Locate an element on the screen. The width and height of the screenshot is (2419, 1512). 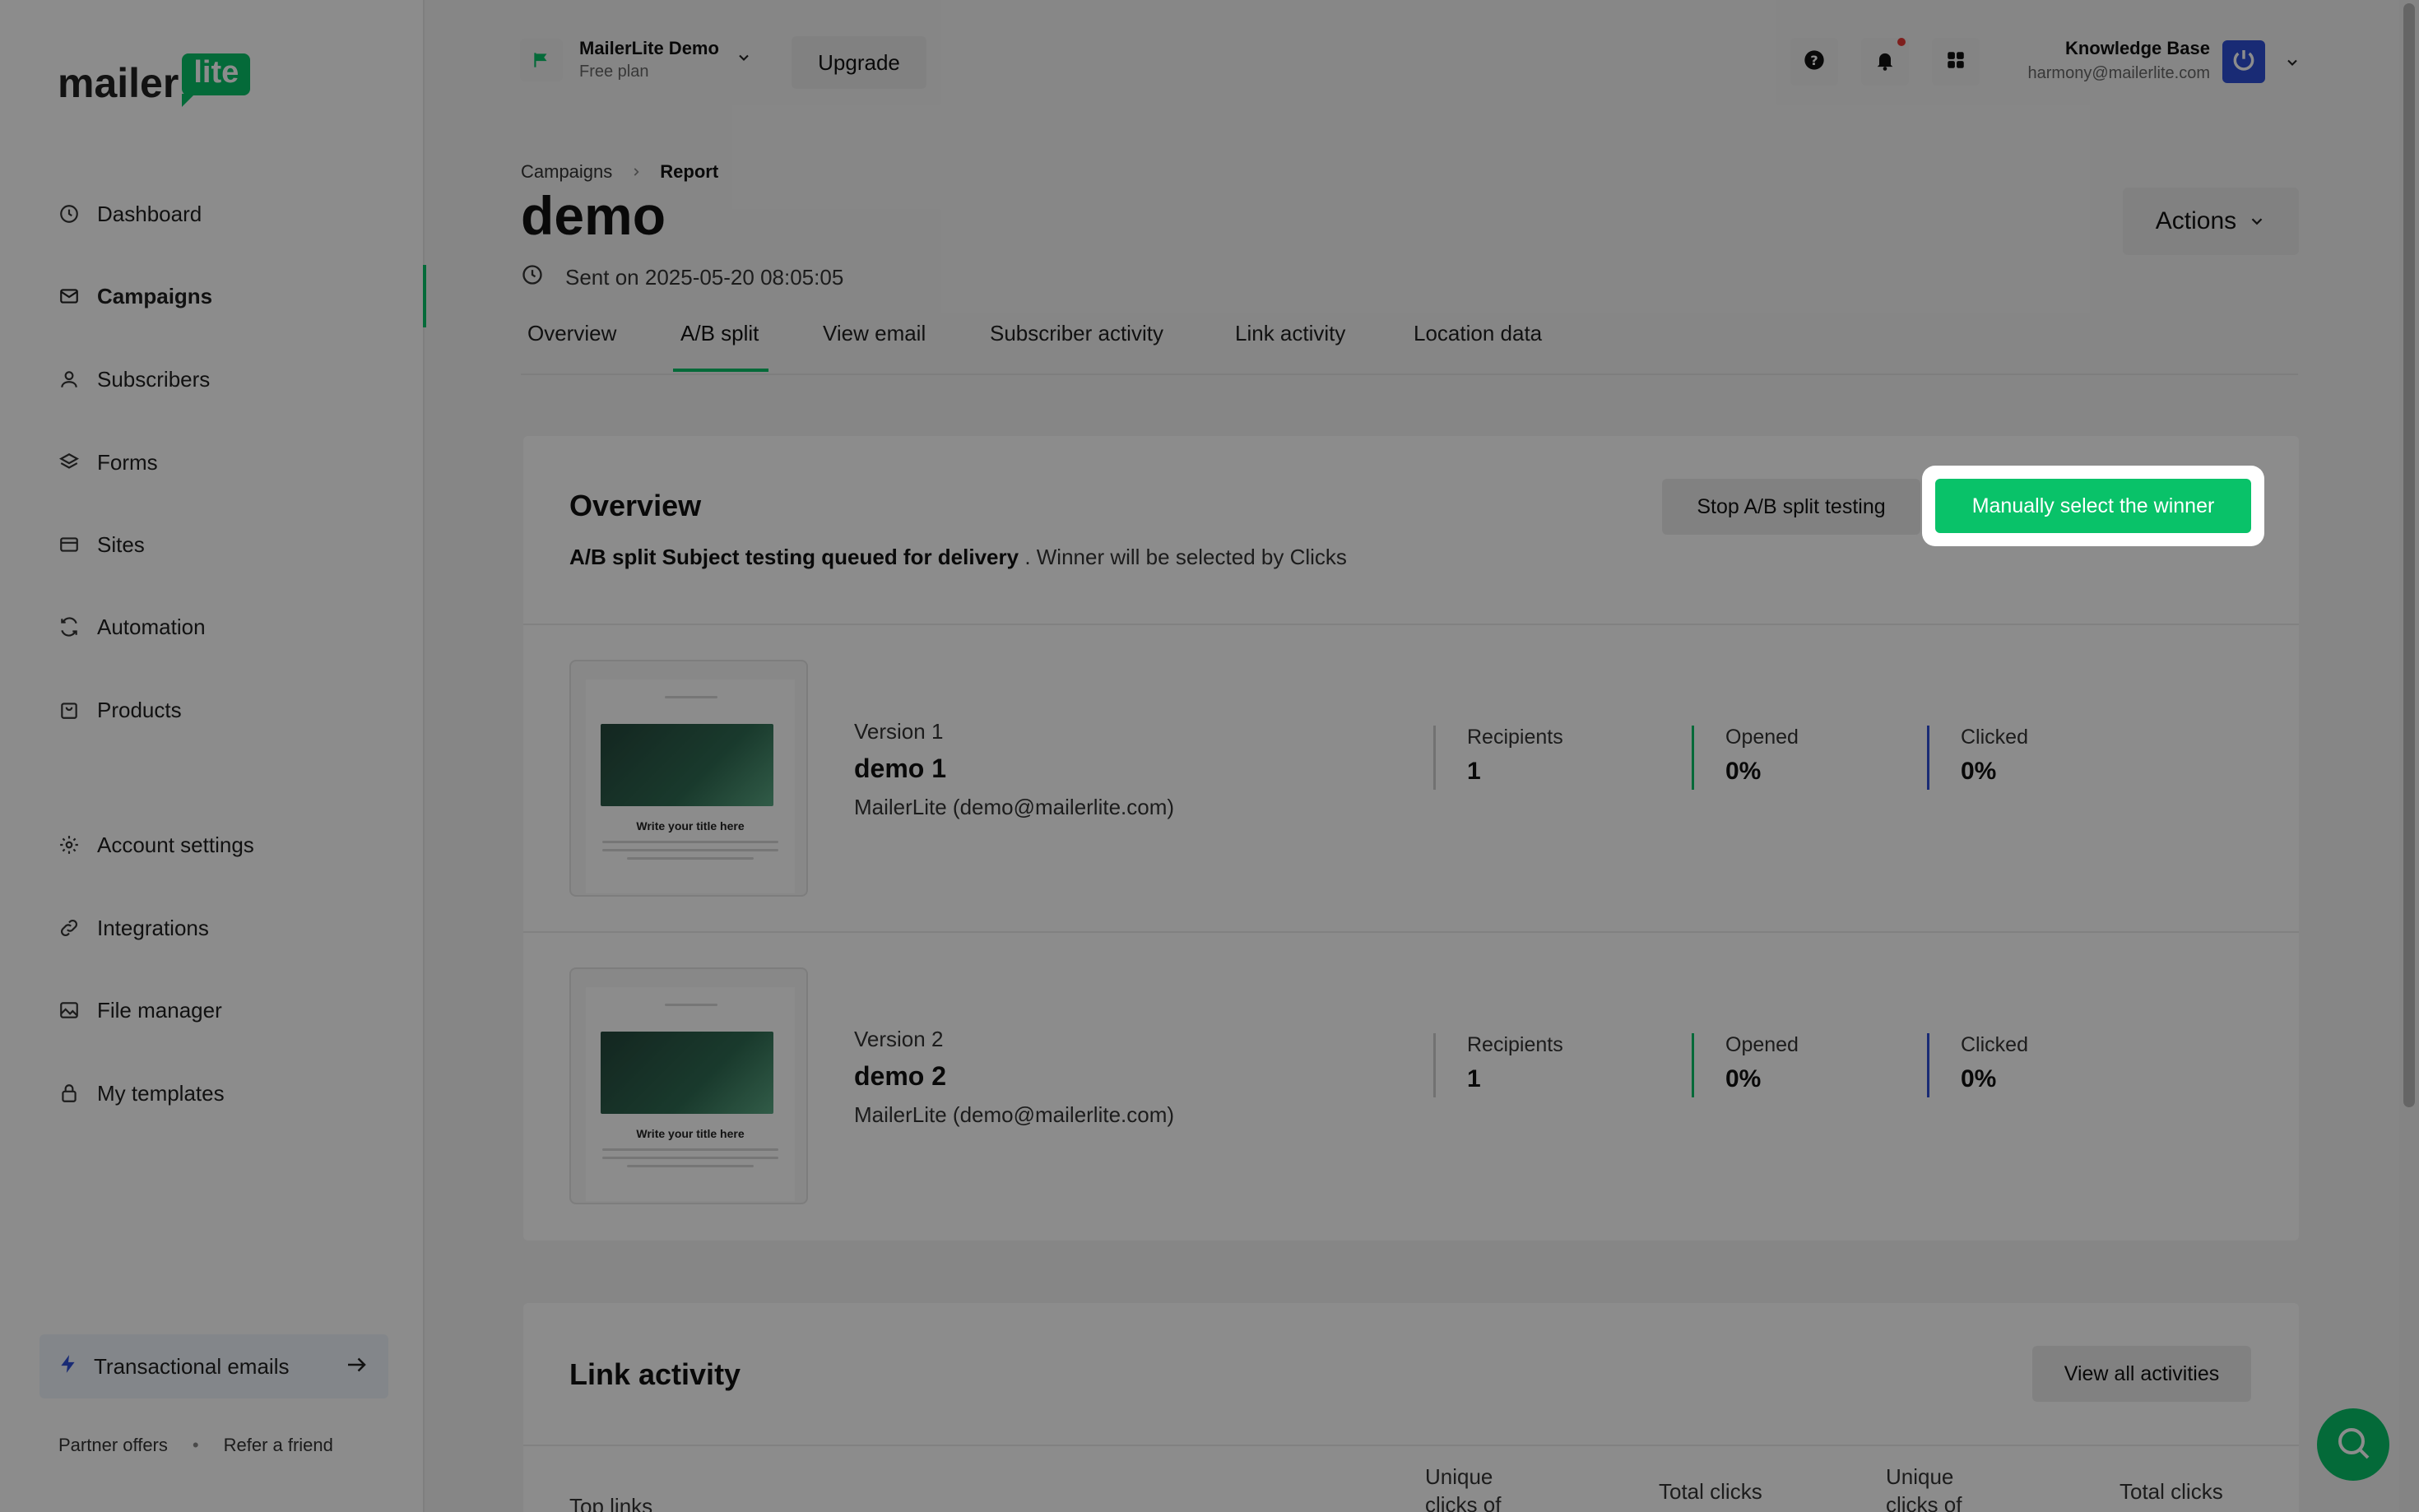
apps-button is located at coordinates (1956, 62).